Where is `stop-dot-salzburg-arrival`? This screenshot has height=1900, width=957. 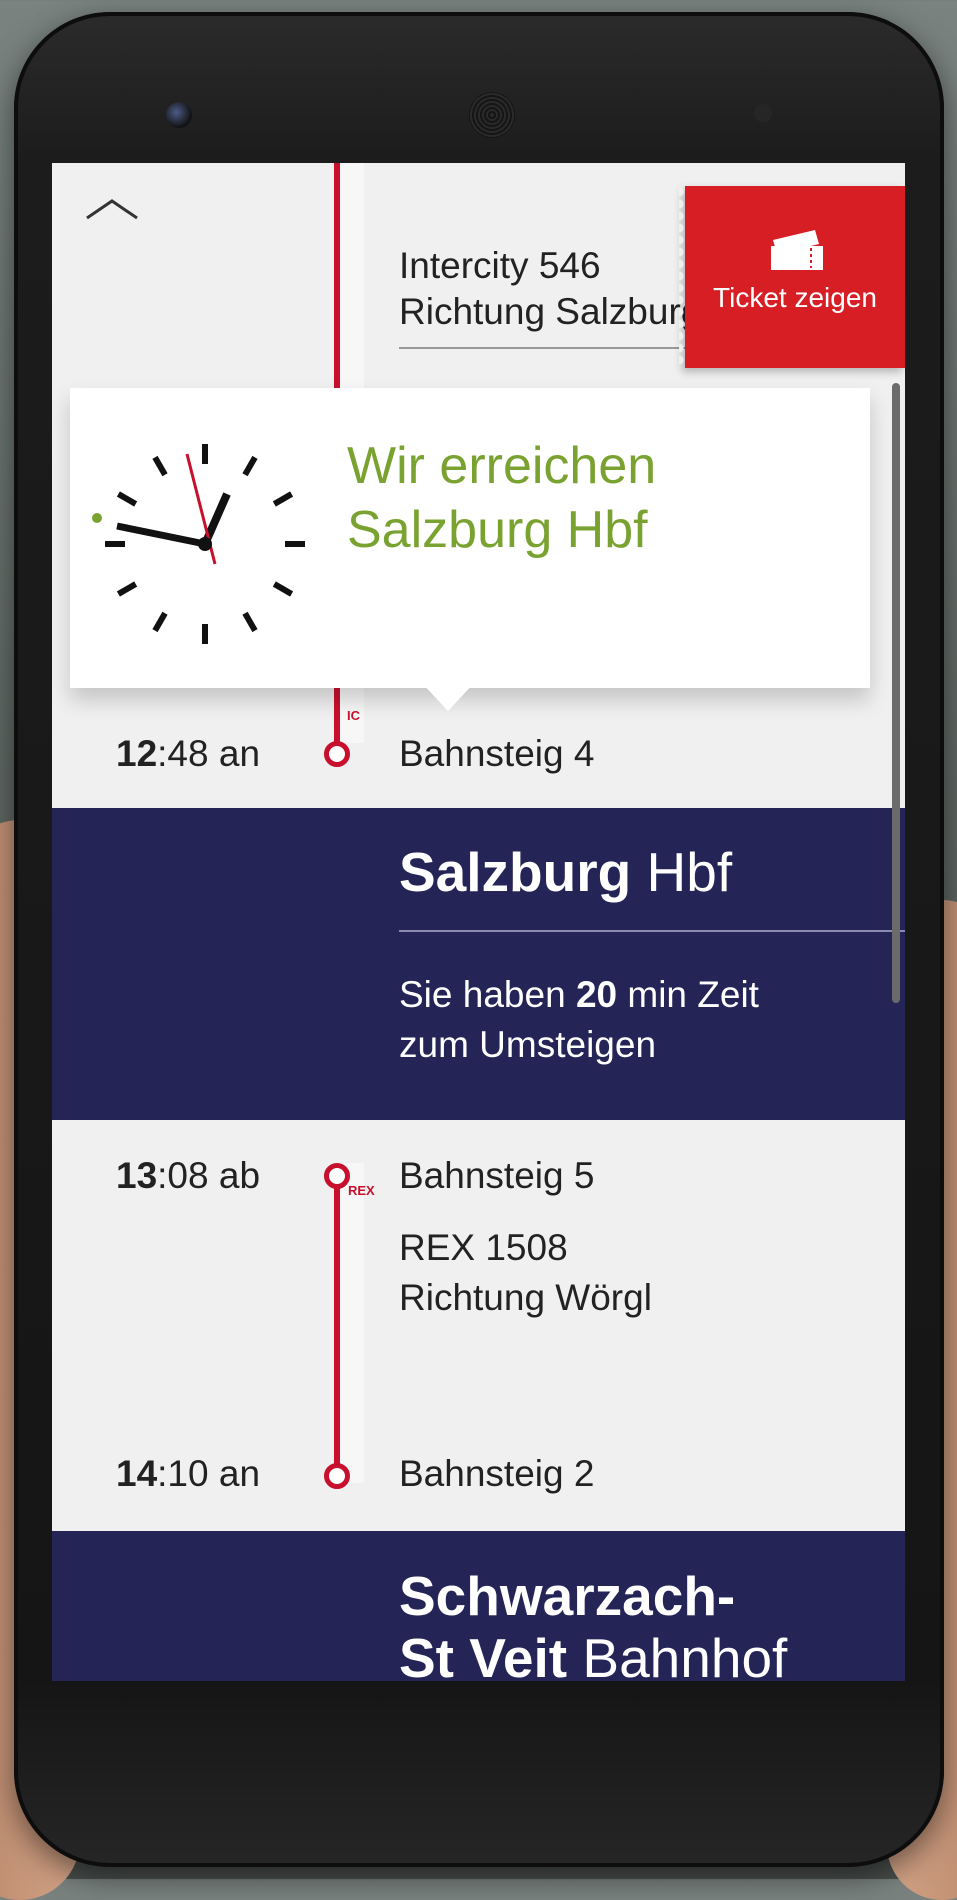 stop-dot-salzburg-arrival is located at coordinates (337, 754).